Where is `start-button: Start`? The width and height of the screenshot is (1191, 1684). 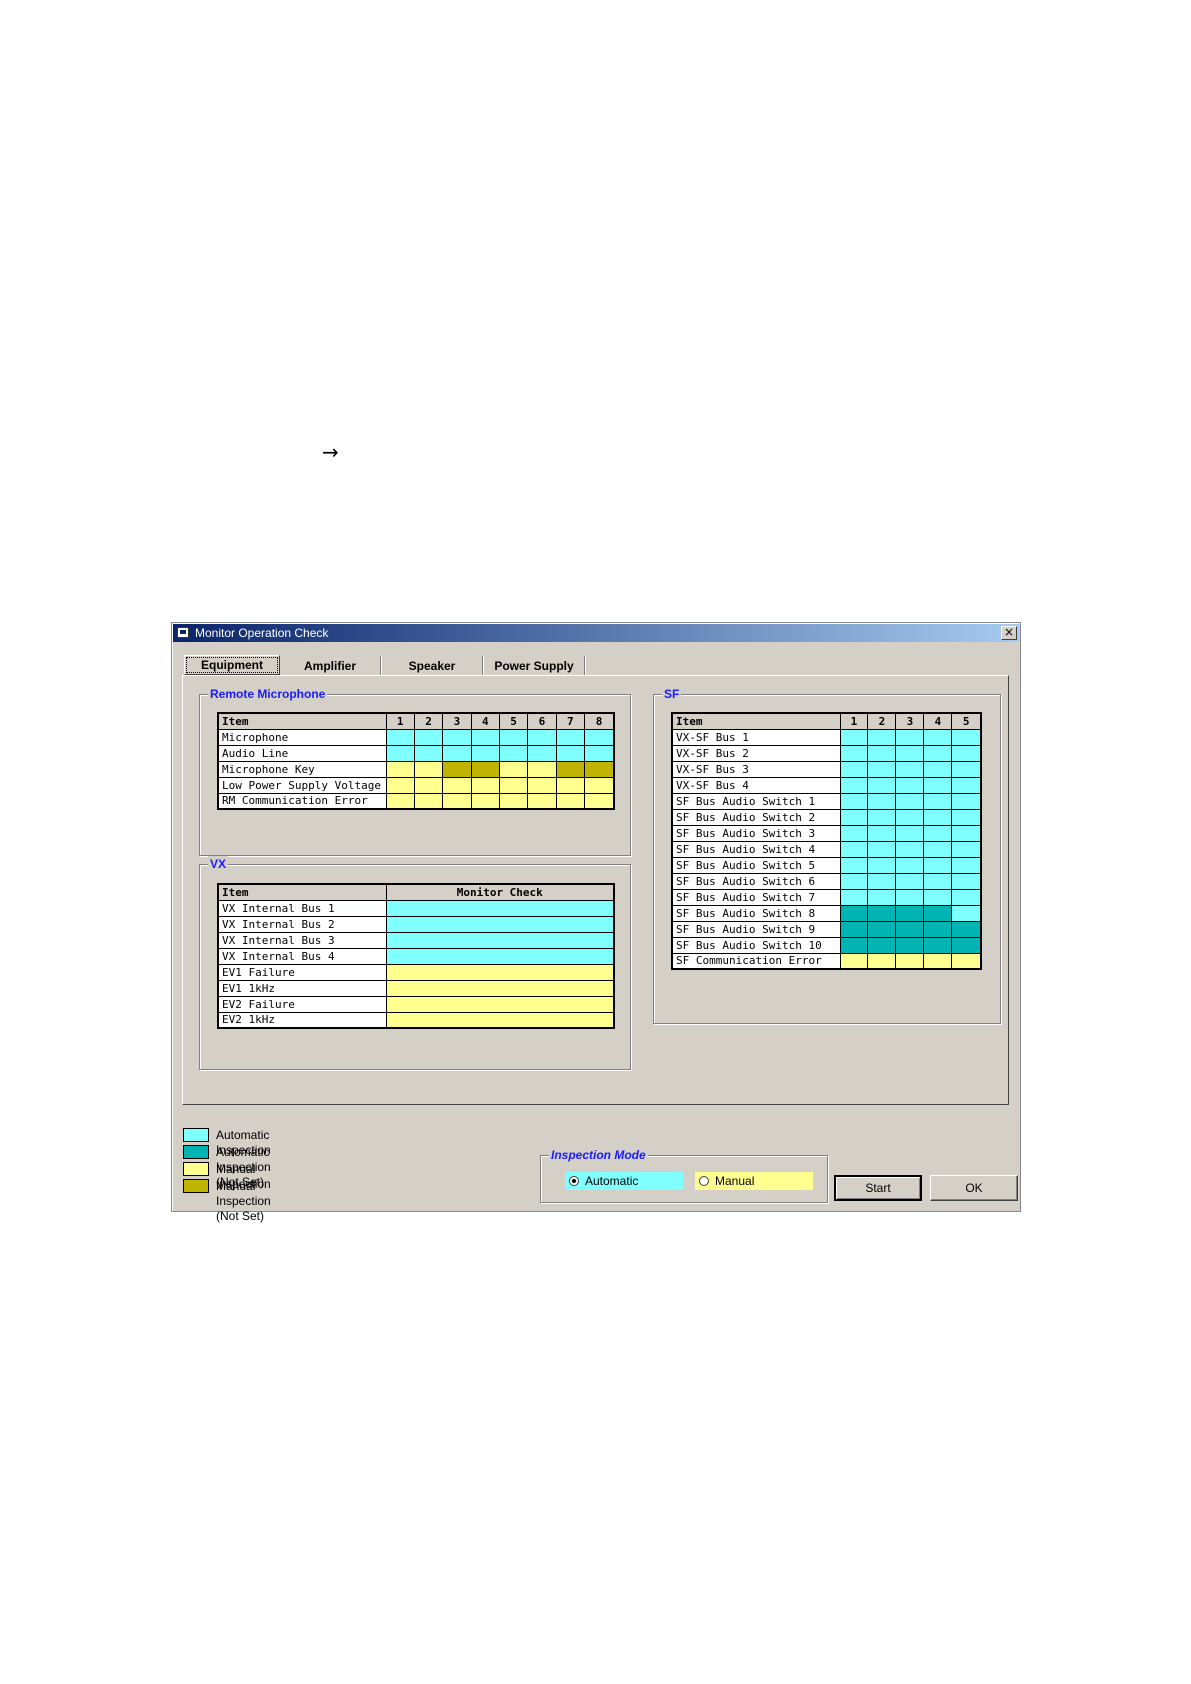
start-button: Start is located at coordinates (878, 1188).